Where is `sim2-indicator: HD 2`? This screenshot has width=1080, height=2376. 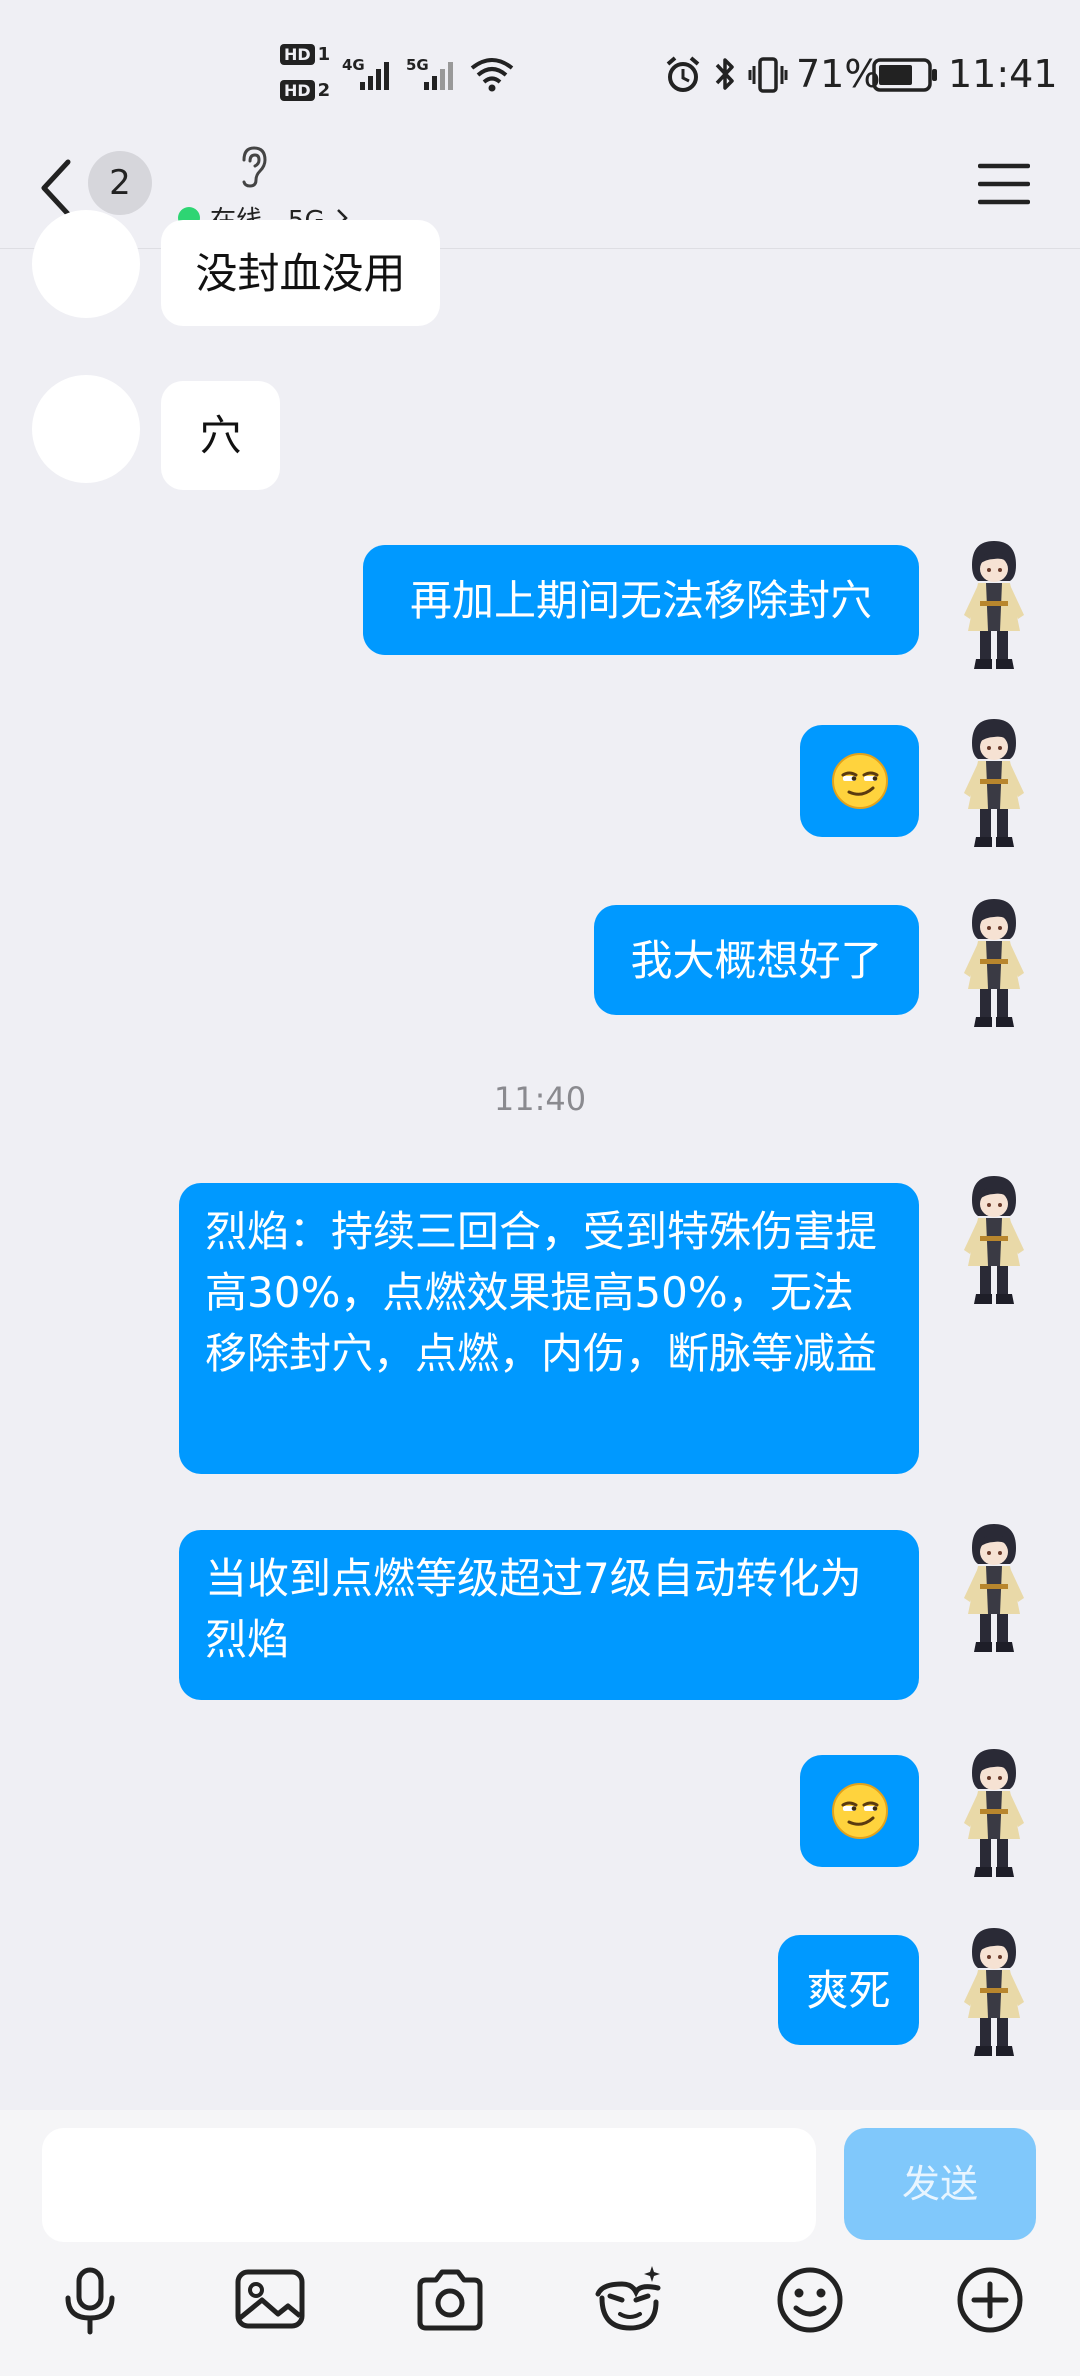 sim2-indicator: HD 2 is located at coordinates (305, 90).